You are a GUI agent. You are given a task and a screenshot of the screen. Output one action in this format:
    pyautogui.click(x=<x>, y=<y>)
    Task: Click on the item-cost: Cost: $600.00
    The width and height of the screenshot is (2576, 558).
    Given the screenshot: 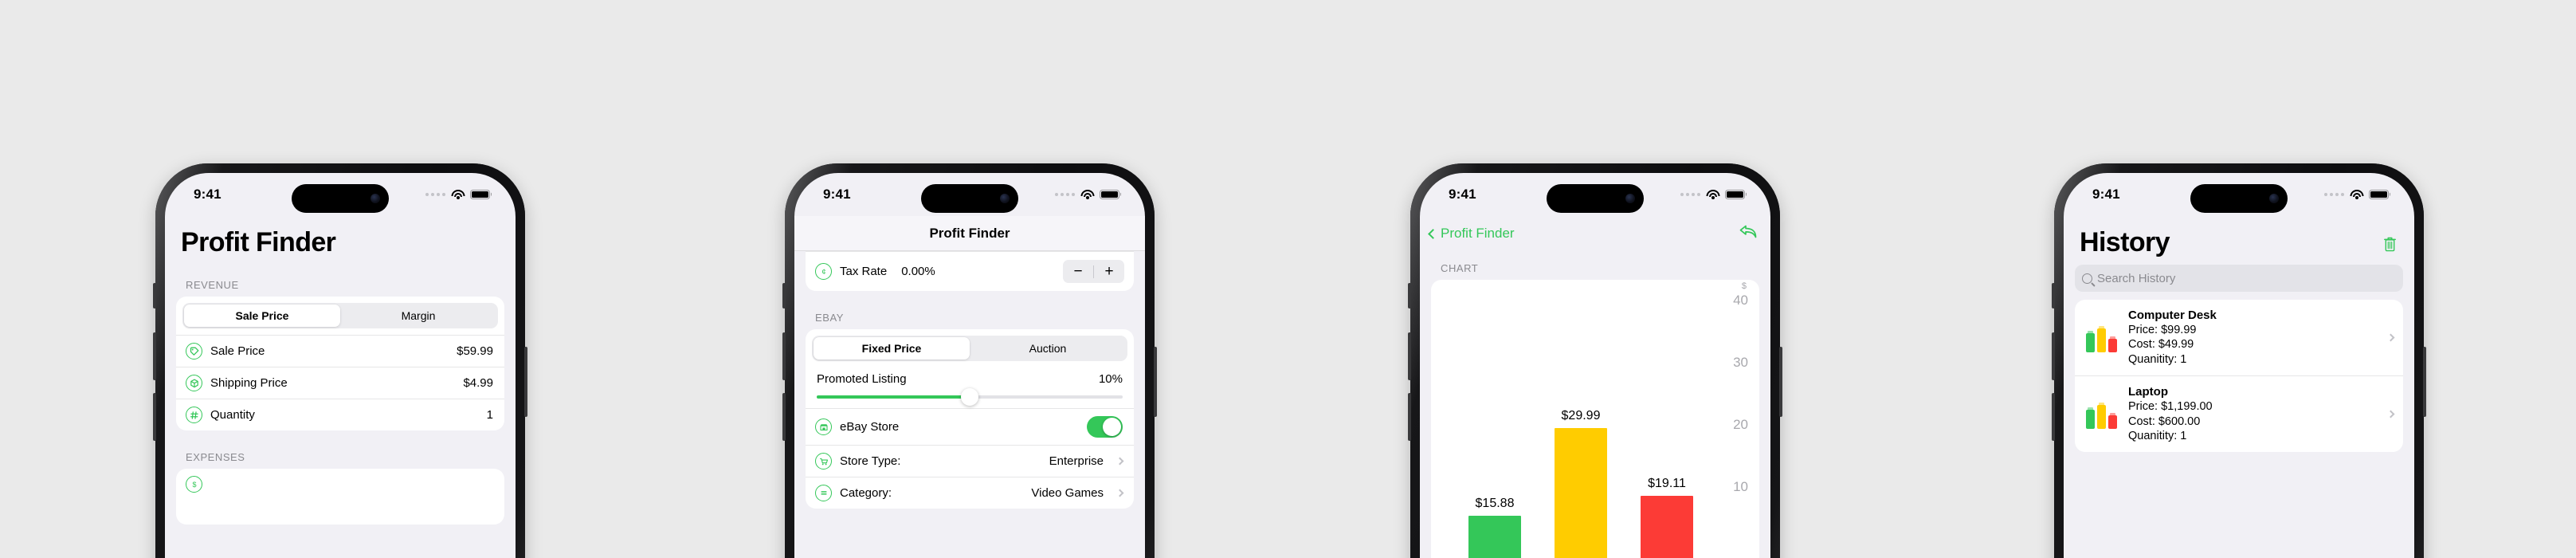 What is the action you would take?
    pyautogui.click(x=2165, y=421)
    